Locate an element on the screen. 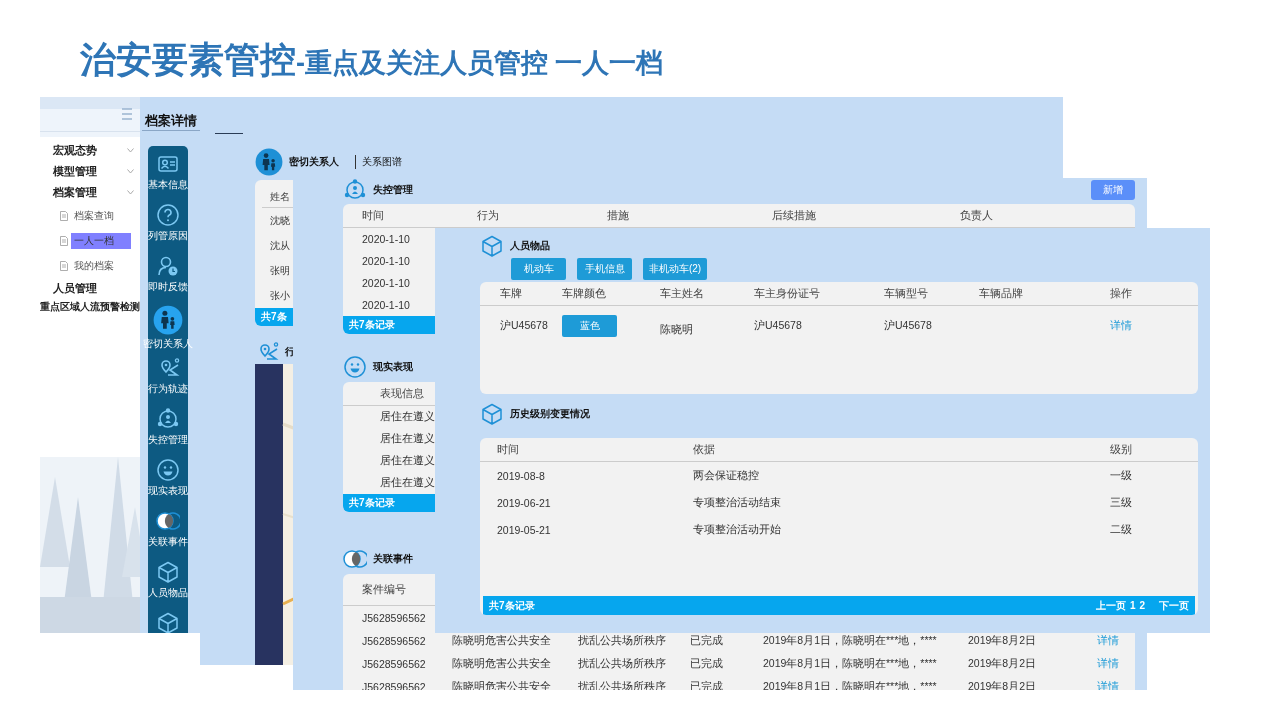  column-header: 操作 is located at coordinates (1121, 293).